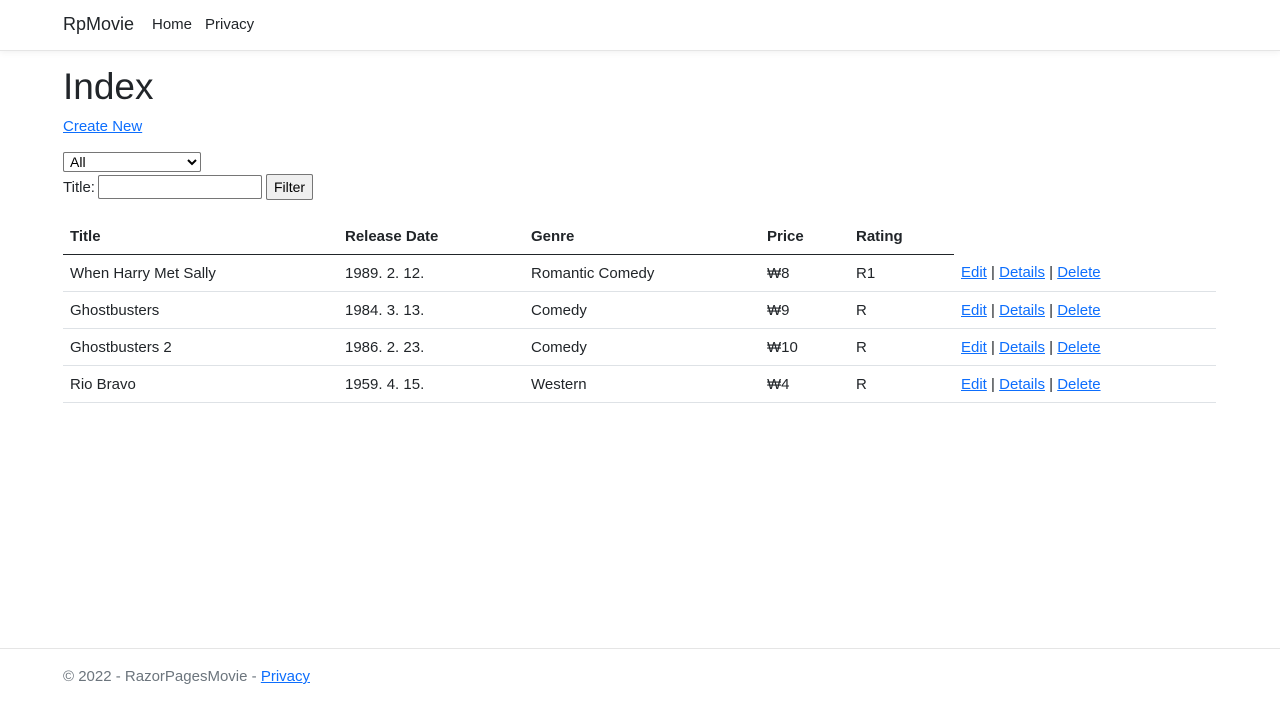 The height and width of the screenshot is (703, 1280). I want to click on cell-price: ₩4, so click(804, 384).